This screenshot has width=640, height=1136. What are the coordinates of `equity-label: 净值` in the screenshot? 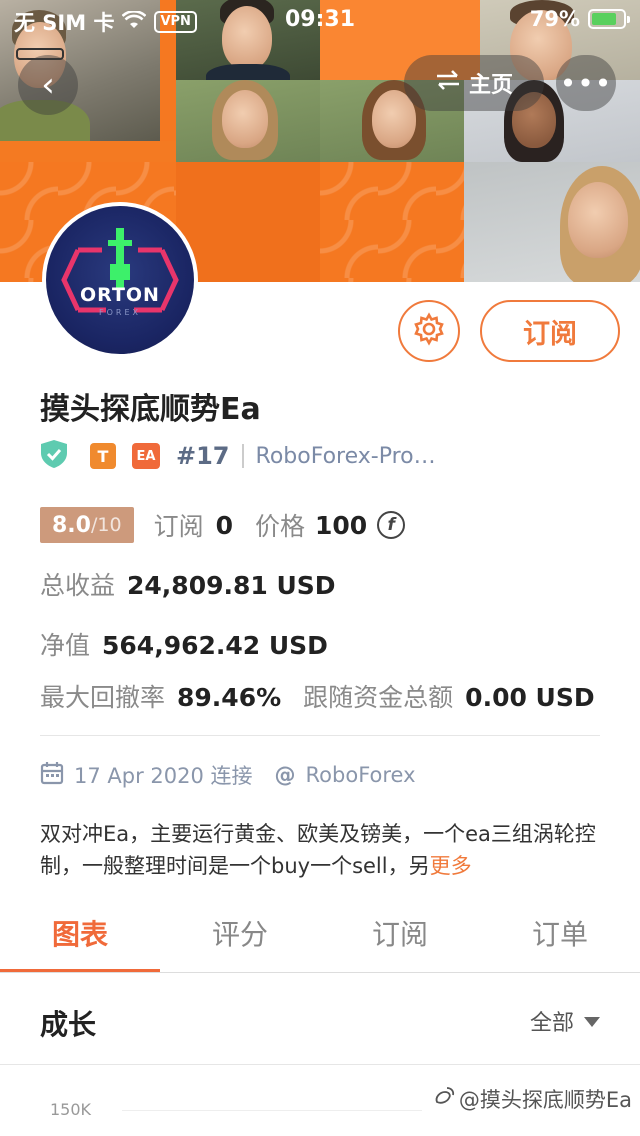 It's located at (65, 645).